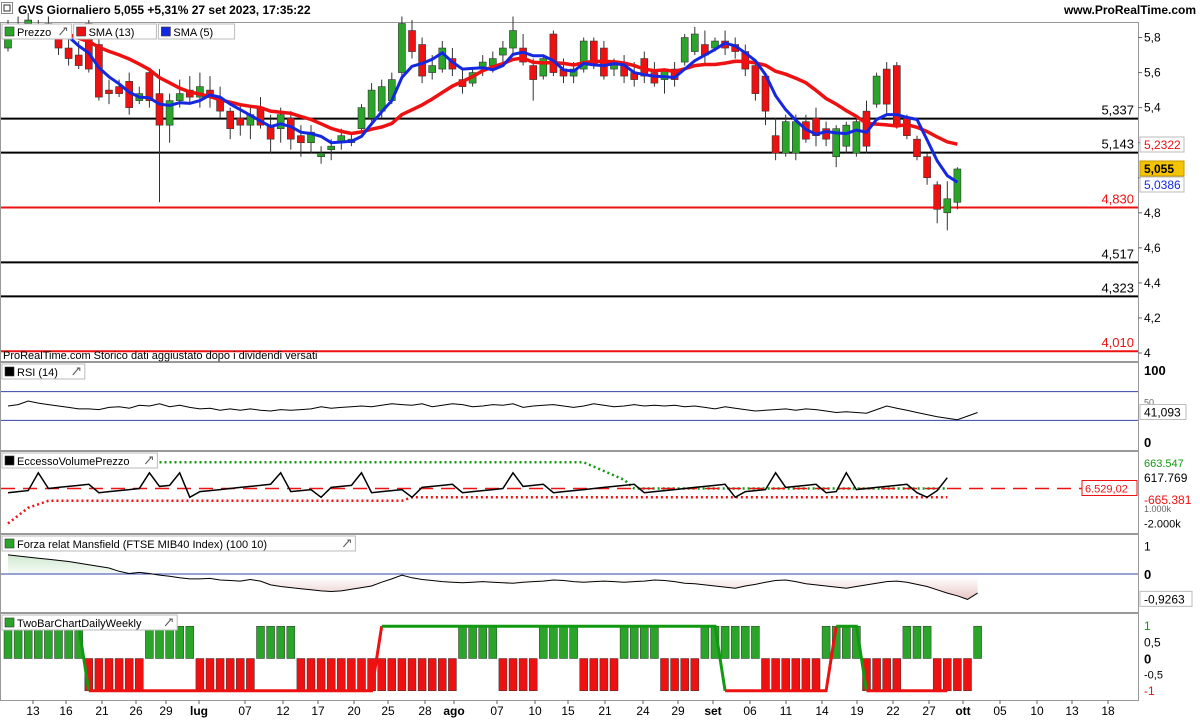  Describe the element at coordinates (166, 711) in the screenshot. I see `x-tick-label: 29` at that location.